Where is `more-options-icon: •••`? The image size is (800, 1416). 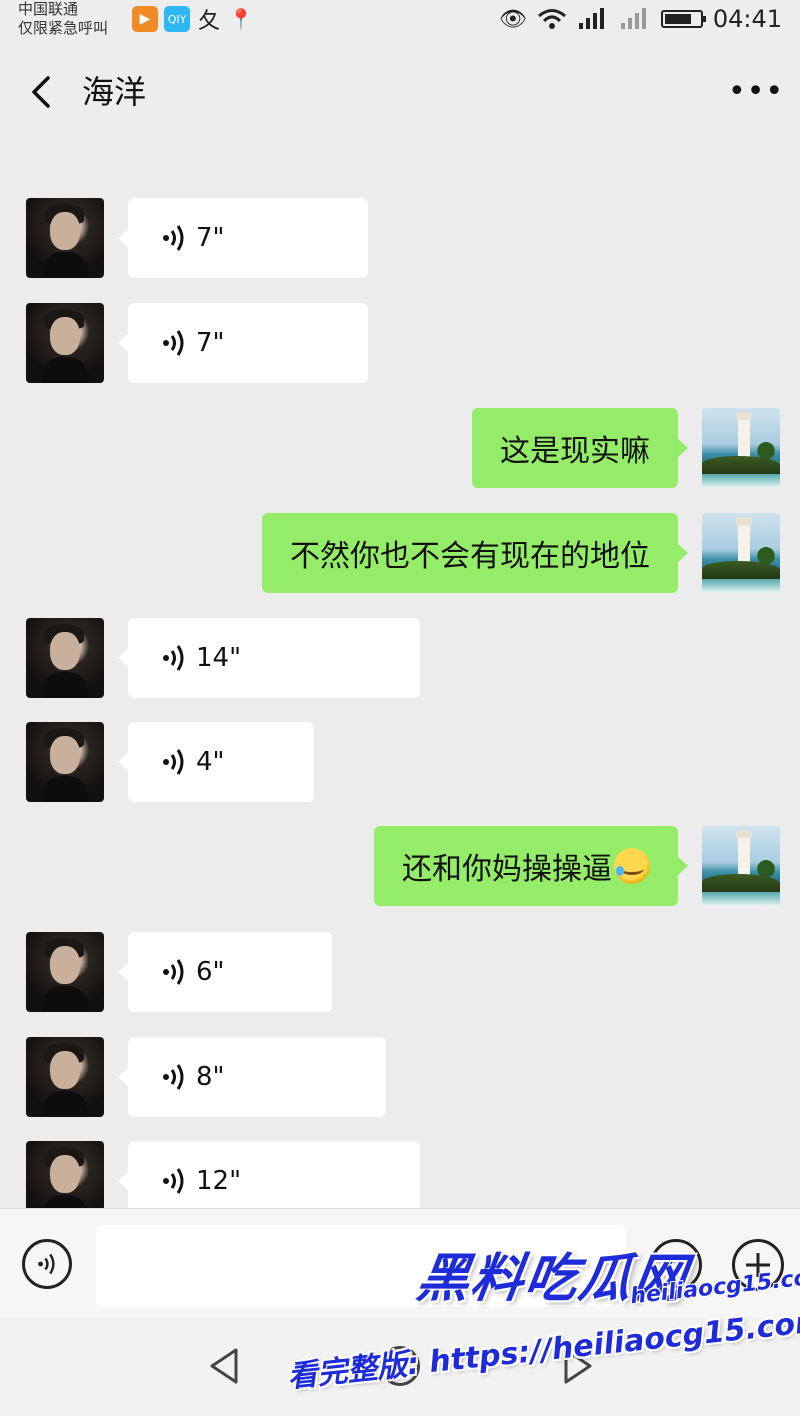 more-options-icon: ••• is located at coordinates (755, 92).